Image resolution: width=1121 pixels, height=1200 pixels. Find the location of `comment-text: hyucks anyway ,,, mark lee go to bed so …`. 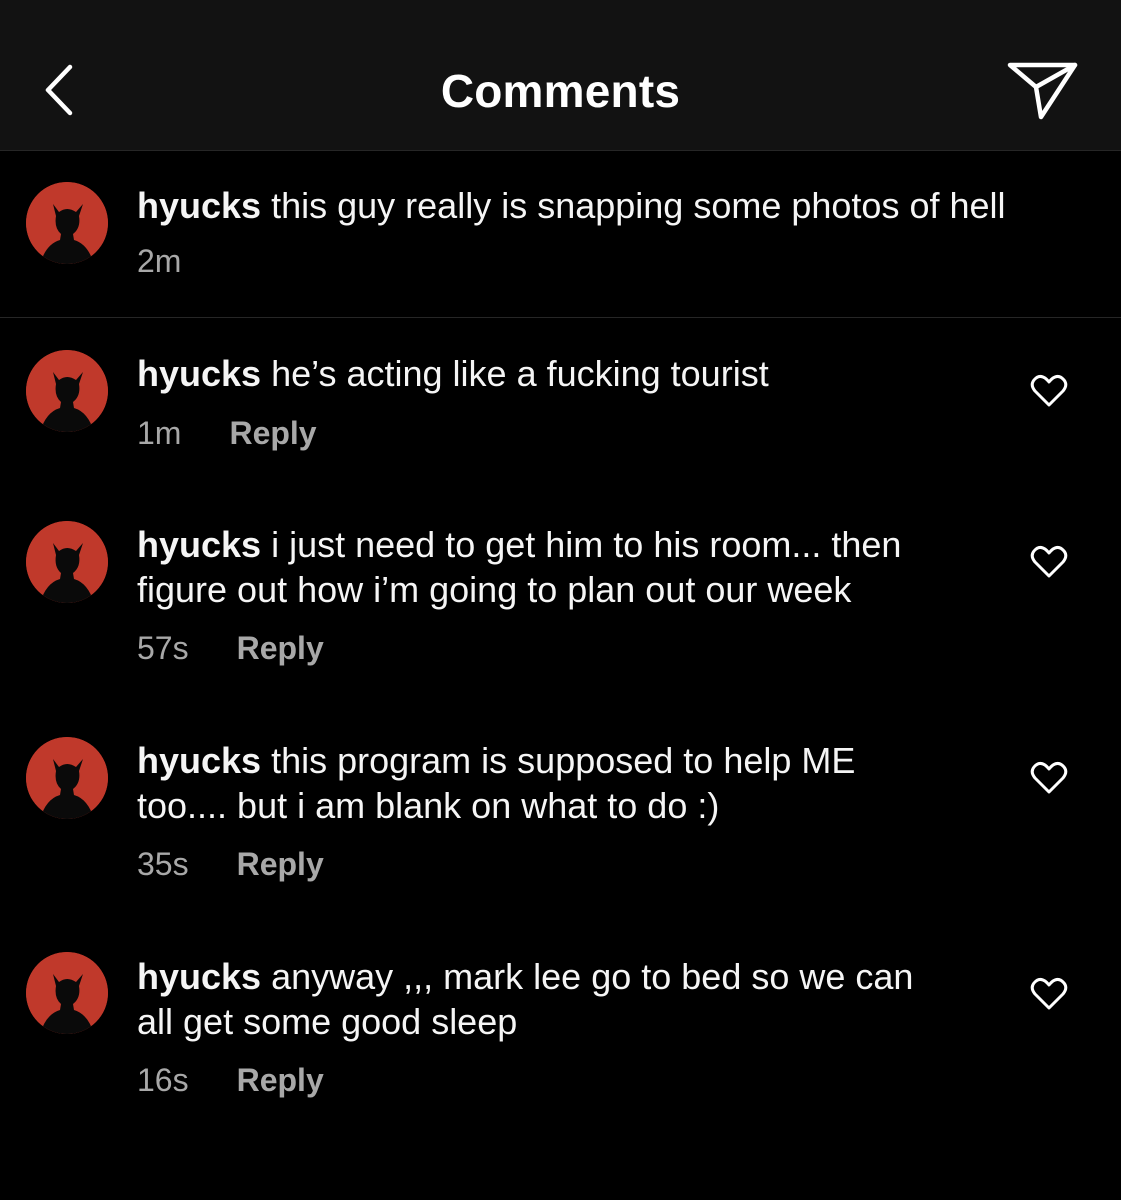

comment-text: hyucks anyway ,,, mark lee go to bed so … is located at coordinates (525, 999).